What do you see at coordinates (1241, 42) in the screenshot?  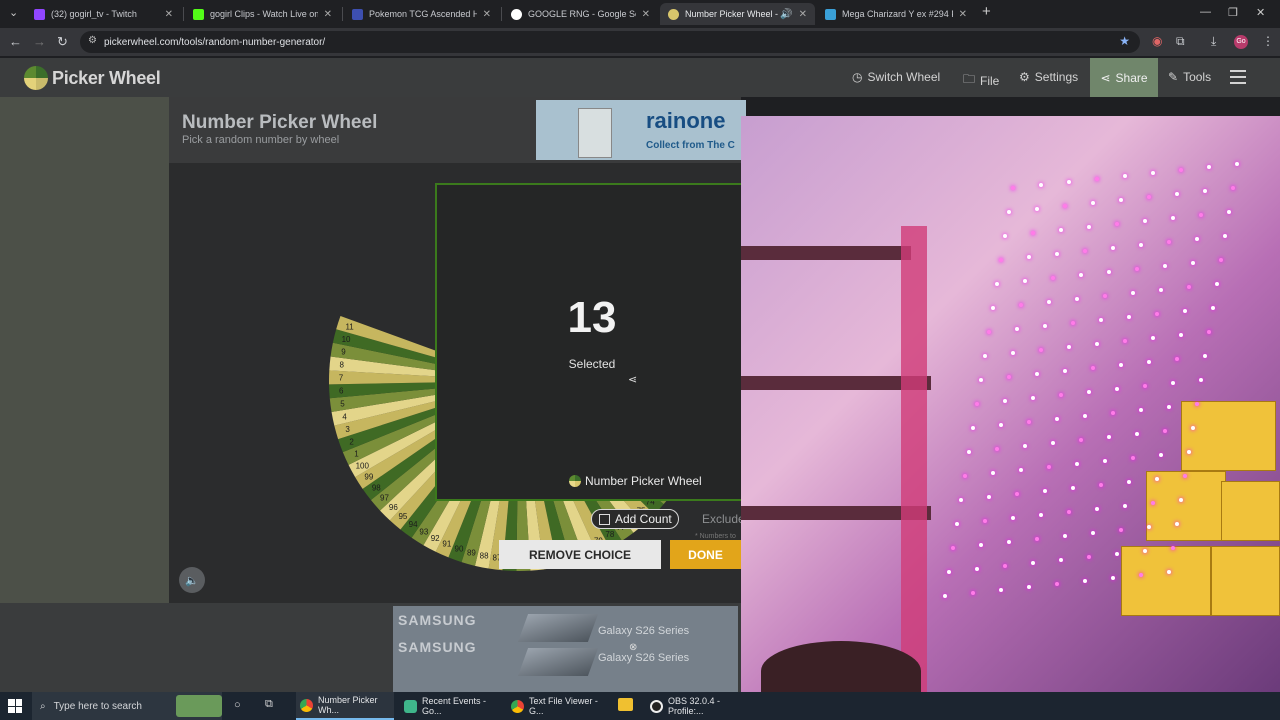 I see `profile-avatar: Go` at bounding box center [1241, 42].